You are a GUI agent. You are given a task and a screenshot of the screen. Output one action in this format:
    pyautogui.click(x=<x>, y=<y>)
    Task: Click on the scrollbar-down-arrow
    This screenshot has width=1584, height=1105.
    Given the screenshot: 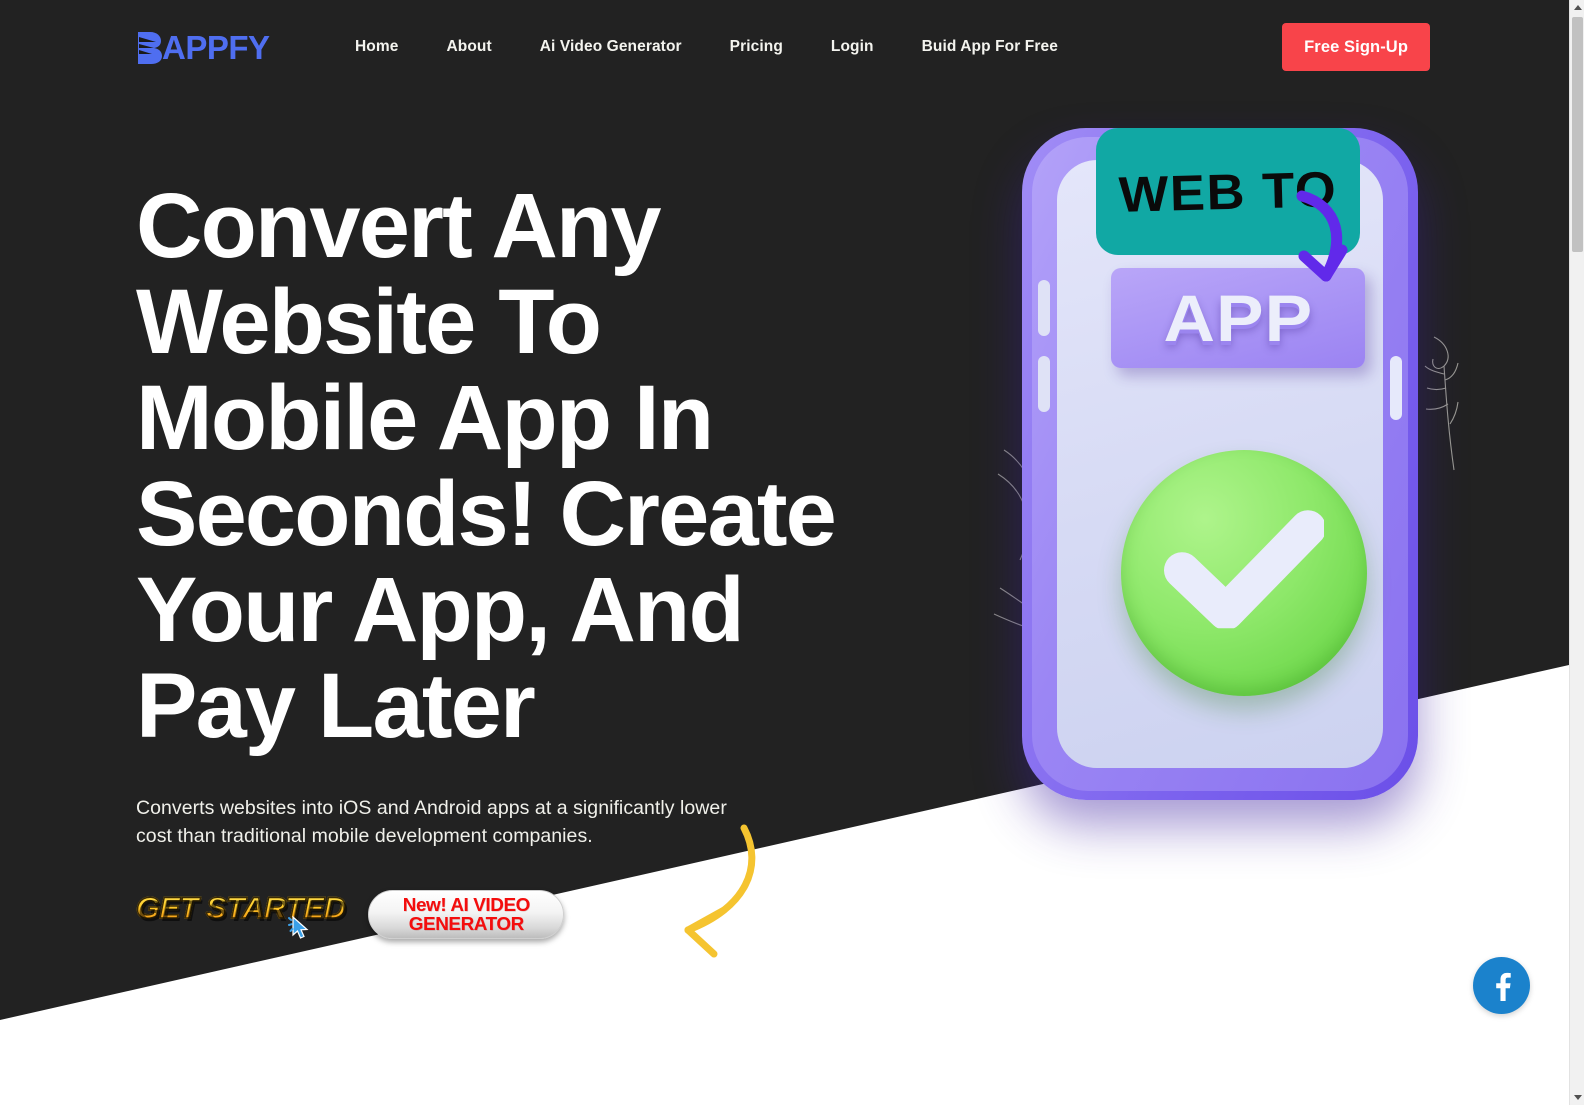 What is the action you would take?
    pyautogui.click(x=1577, y=1097)
    